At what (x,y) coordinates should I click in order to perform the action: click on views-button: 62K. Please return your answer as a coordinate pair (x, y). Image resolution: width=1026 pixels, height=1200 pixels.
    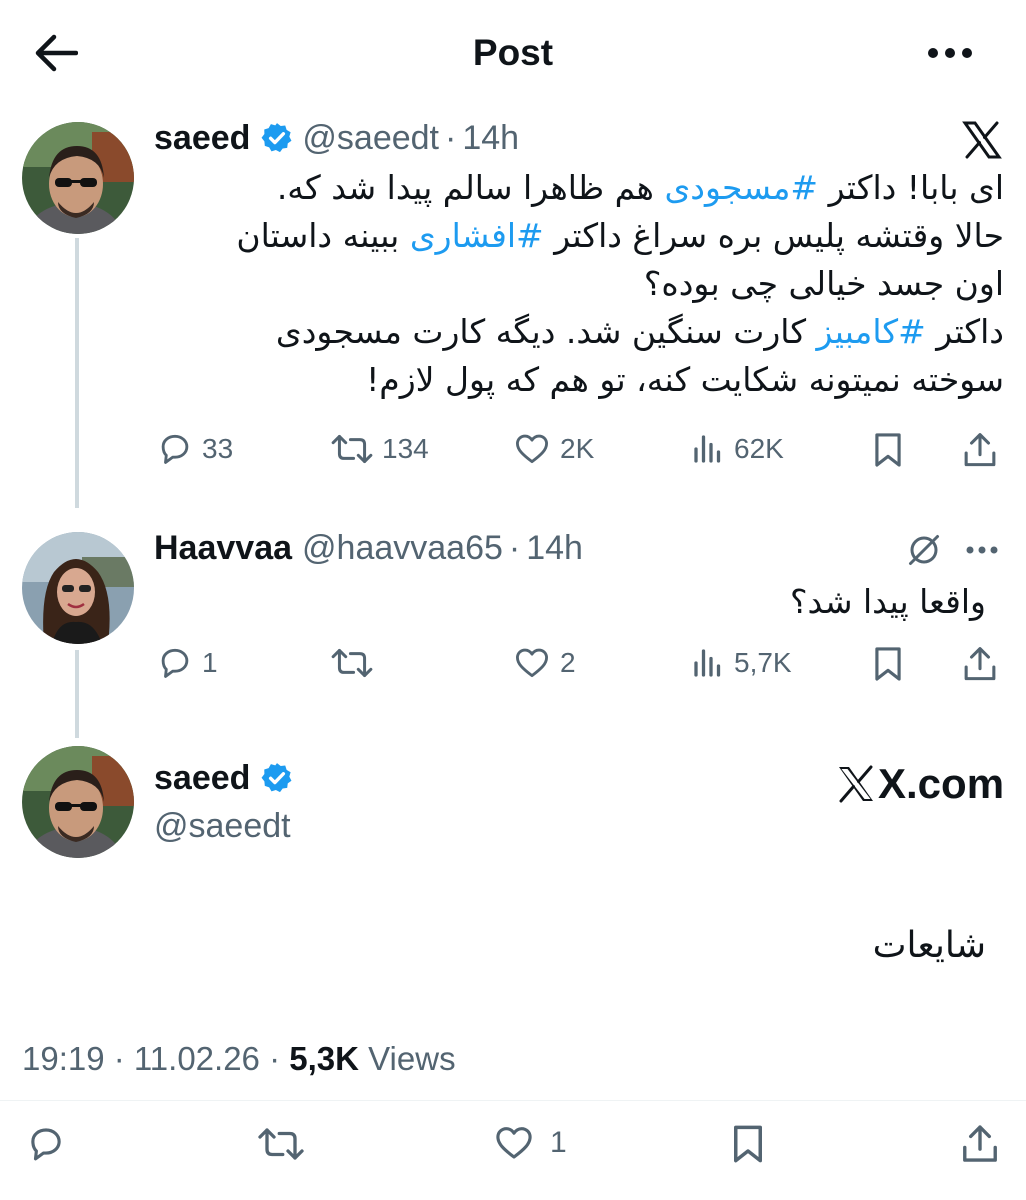
    Looking at the image, I should click on (737, 449).